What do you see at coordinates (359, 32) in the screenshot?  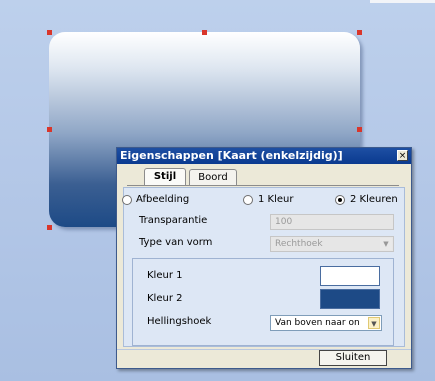 I see `selection-handle-top-right` at bounding box center [359, 32].